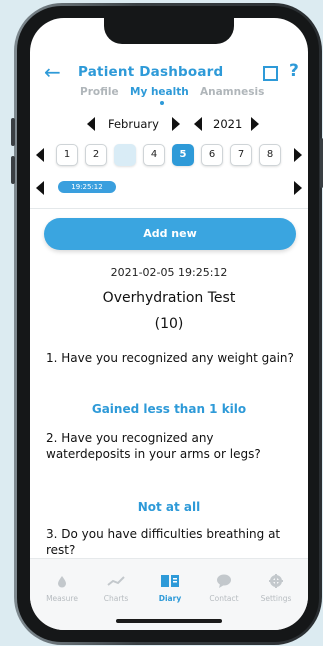 This screenshot has height=646, width=323. What do you see at coordinates (169, 621) in the screenshot?
I see `home-indicator` at bounding box center [169, 621].